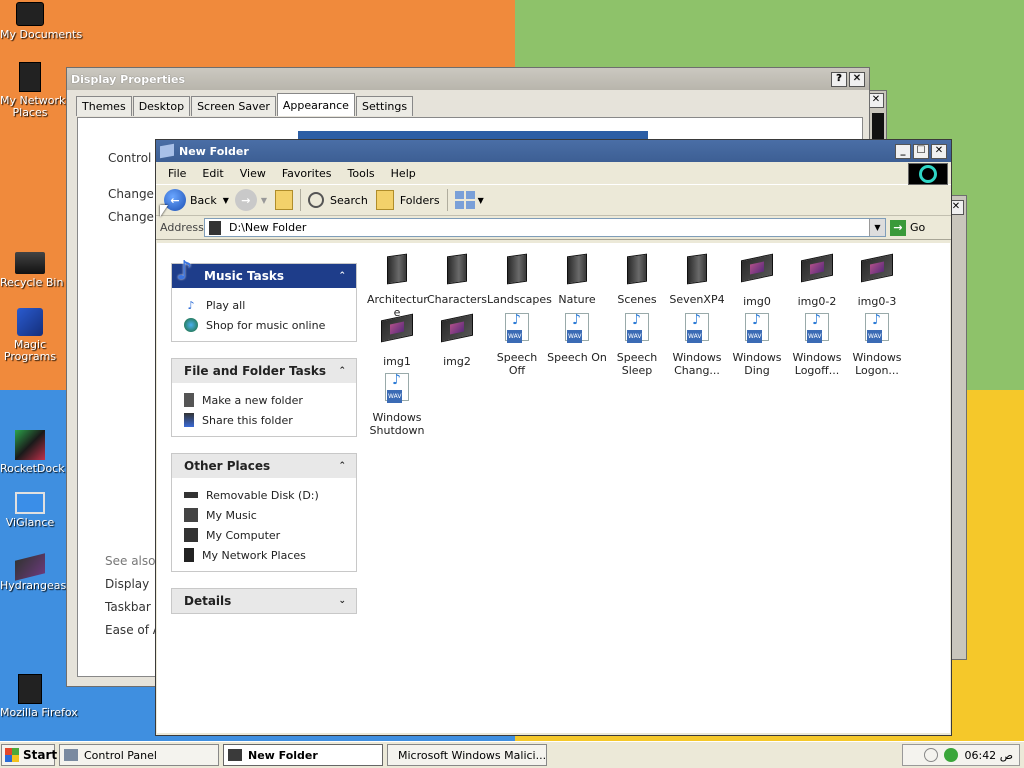 The width and height of the screenshot is (1024, 768). I want to click on task-items: Make a new folder Share this folder, so click(264, 409).